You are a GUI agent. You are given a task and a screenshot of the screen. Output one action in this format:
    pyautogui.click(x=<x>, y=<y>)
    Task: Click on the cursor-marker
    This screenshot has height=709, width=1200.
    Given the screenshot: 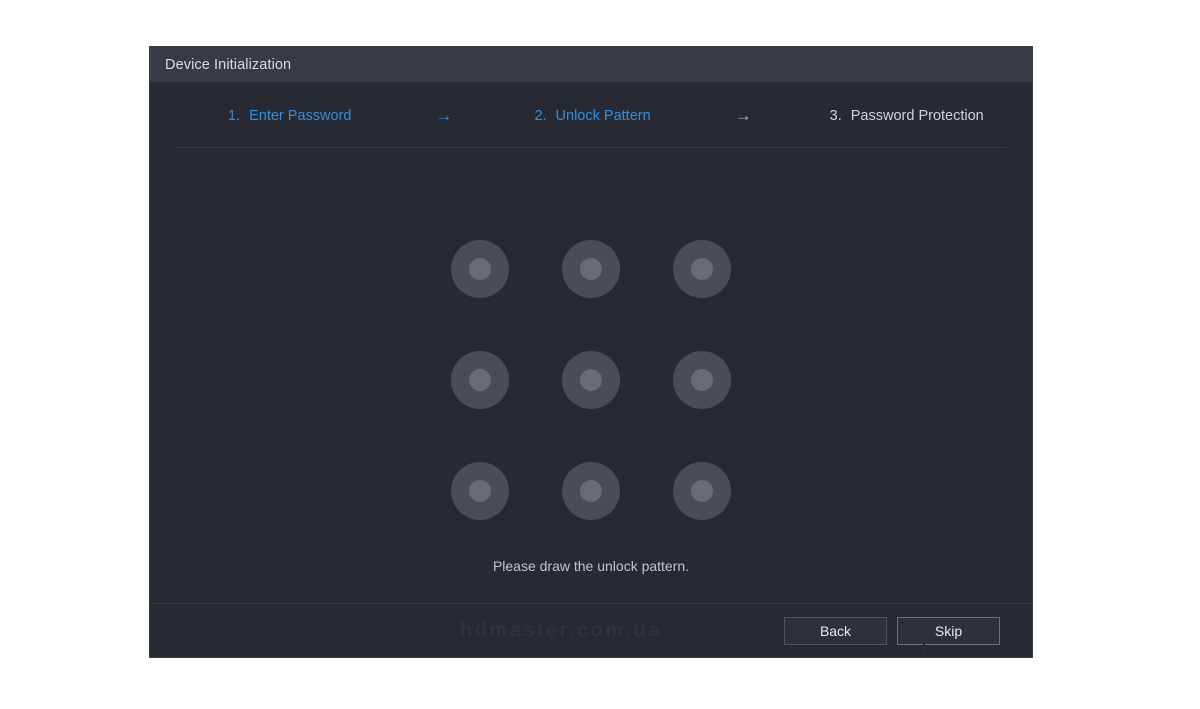 What is the action you would take?
    pyautogui.click(x=924, y=649)
    